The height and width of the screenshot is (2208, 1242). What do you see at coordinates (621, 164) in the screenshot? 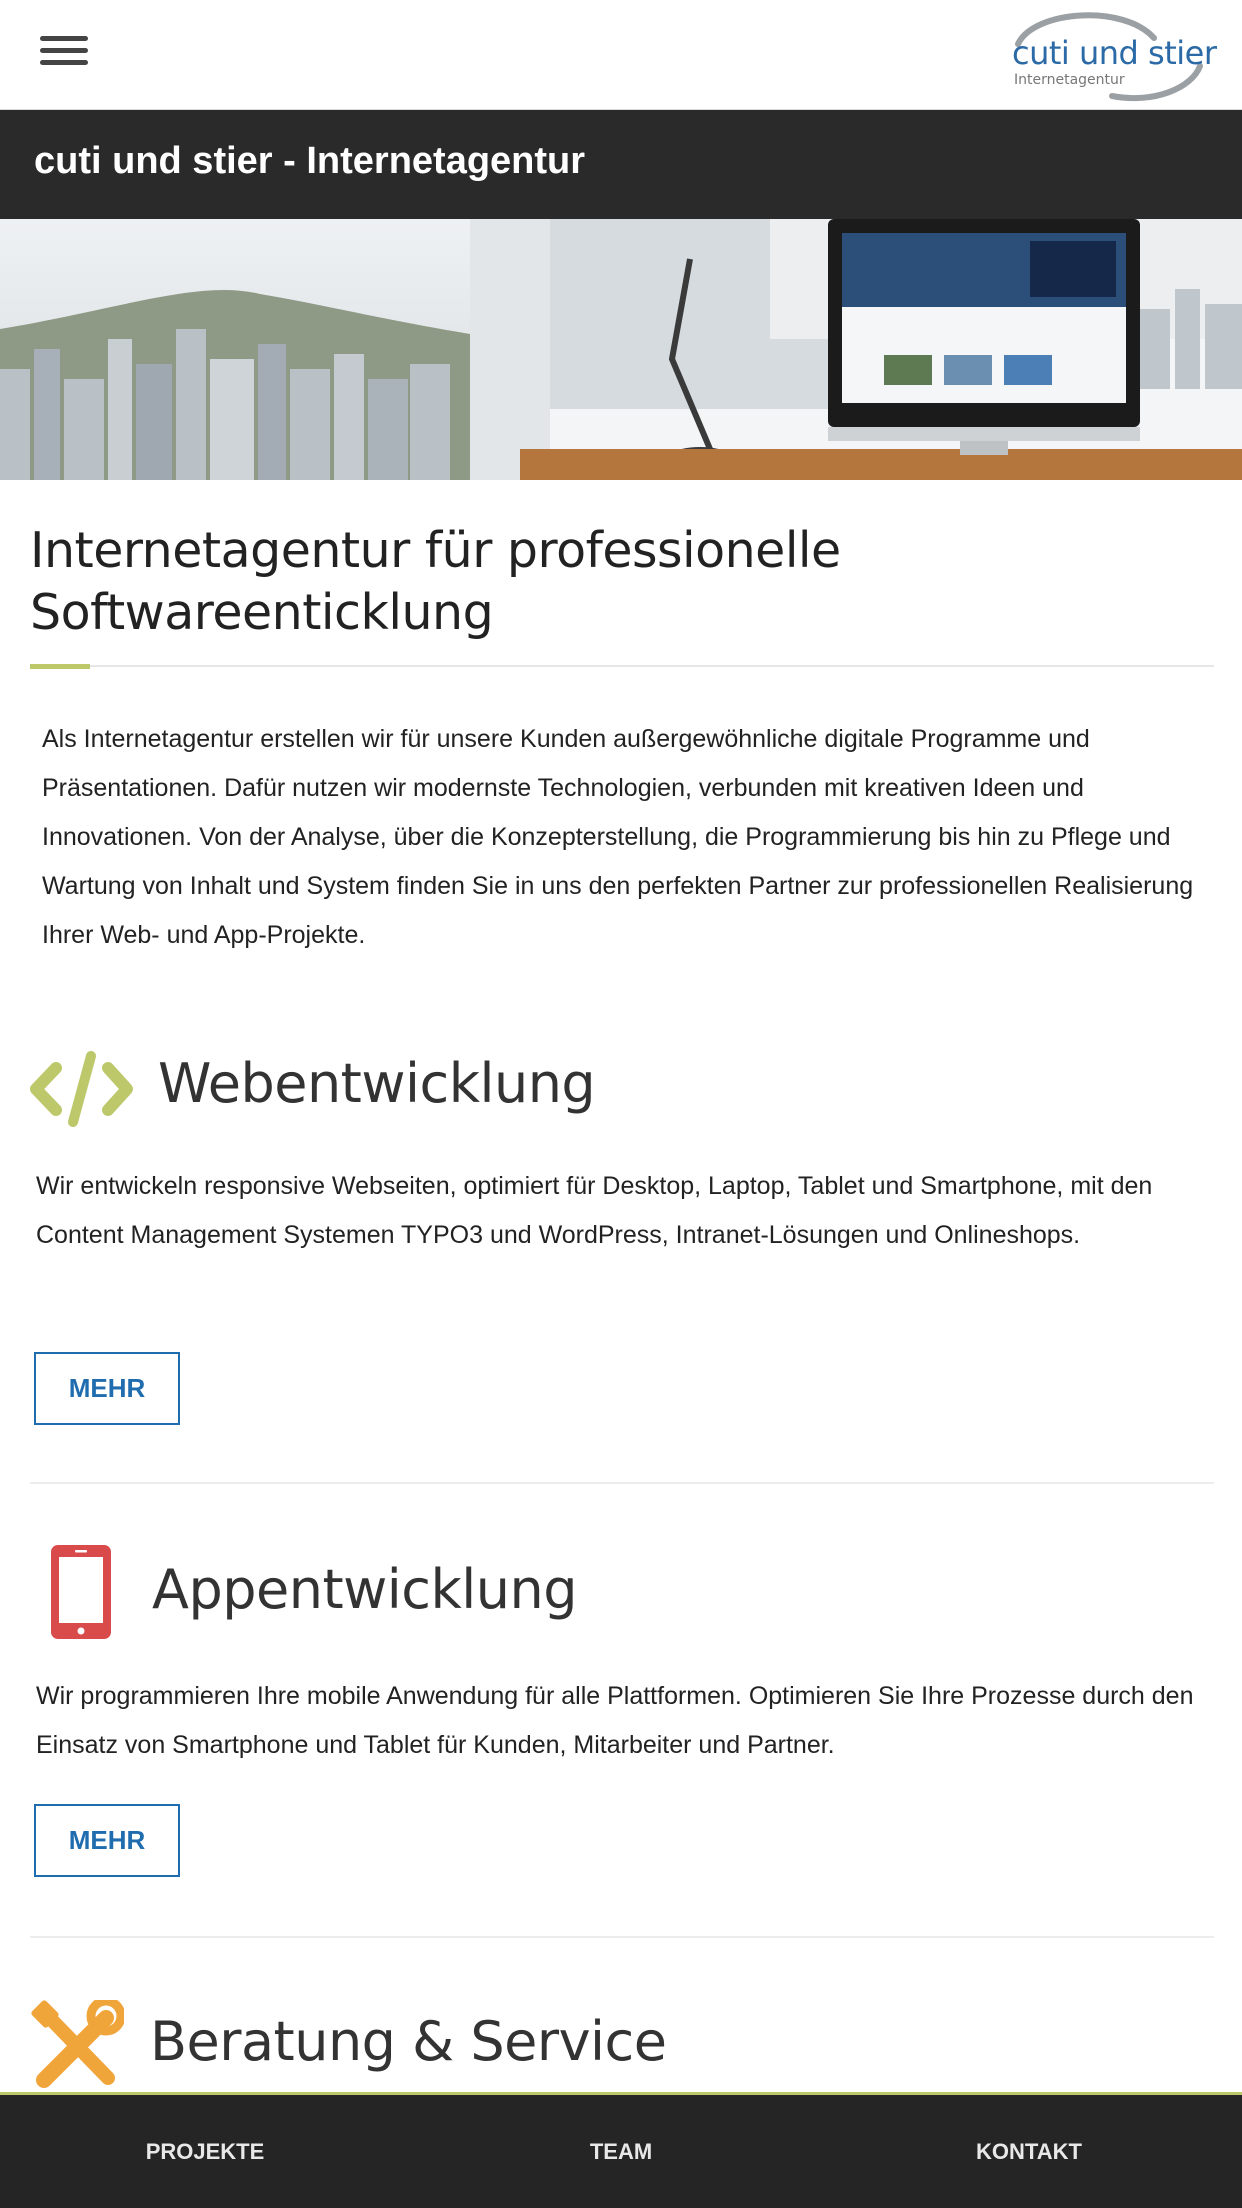
I see `page-title-bar: cuti und stier - Internetagentur` at bounding box center [621, 164].